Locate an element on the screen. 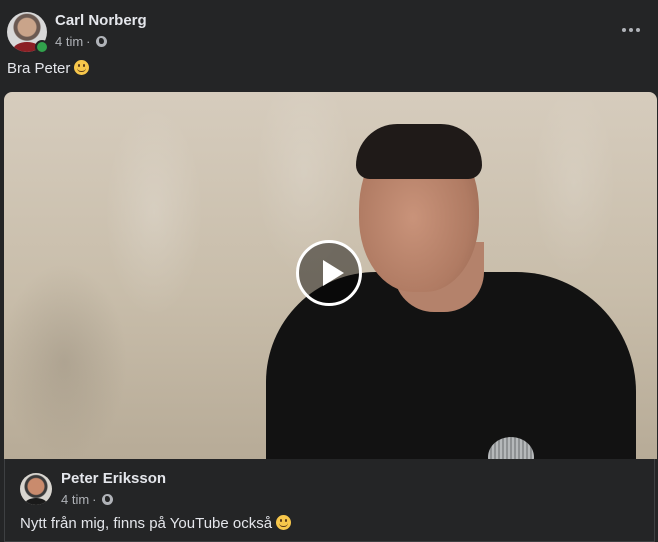  shared-author-avatar is located at coordinates (36, 489).